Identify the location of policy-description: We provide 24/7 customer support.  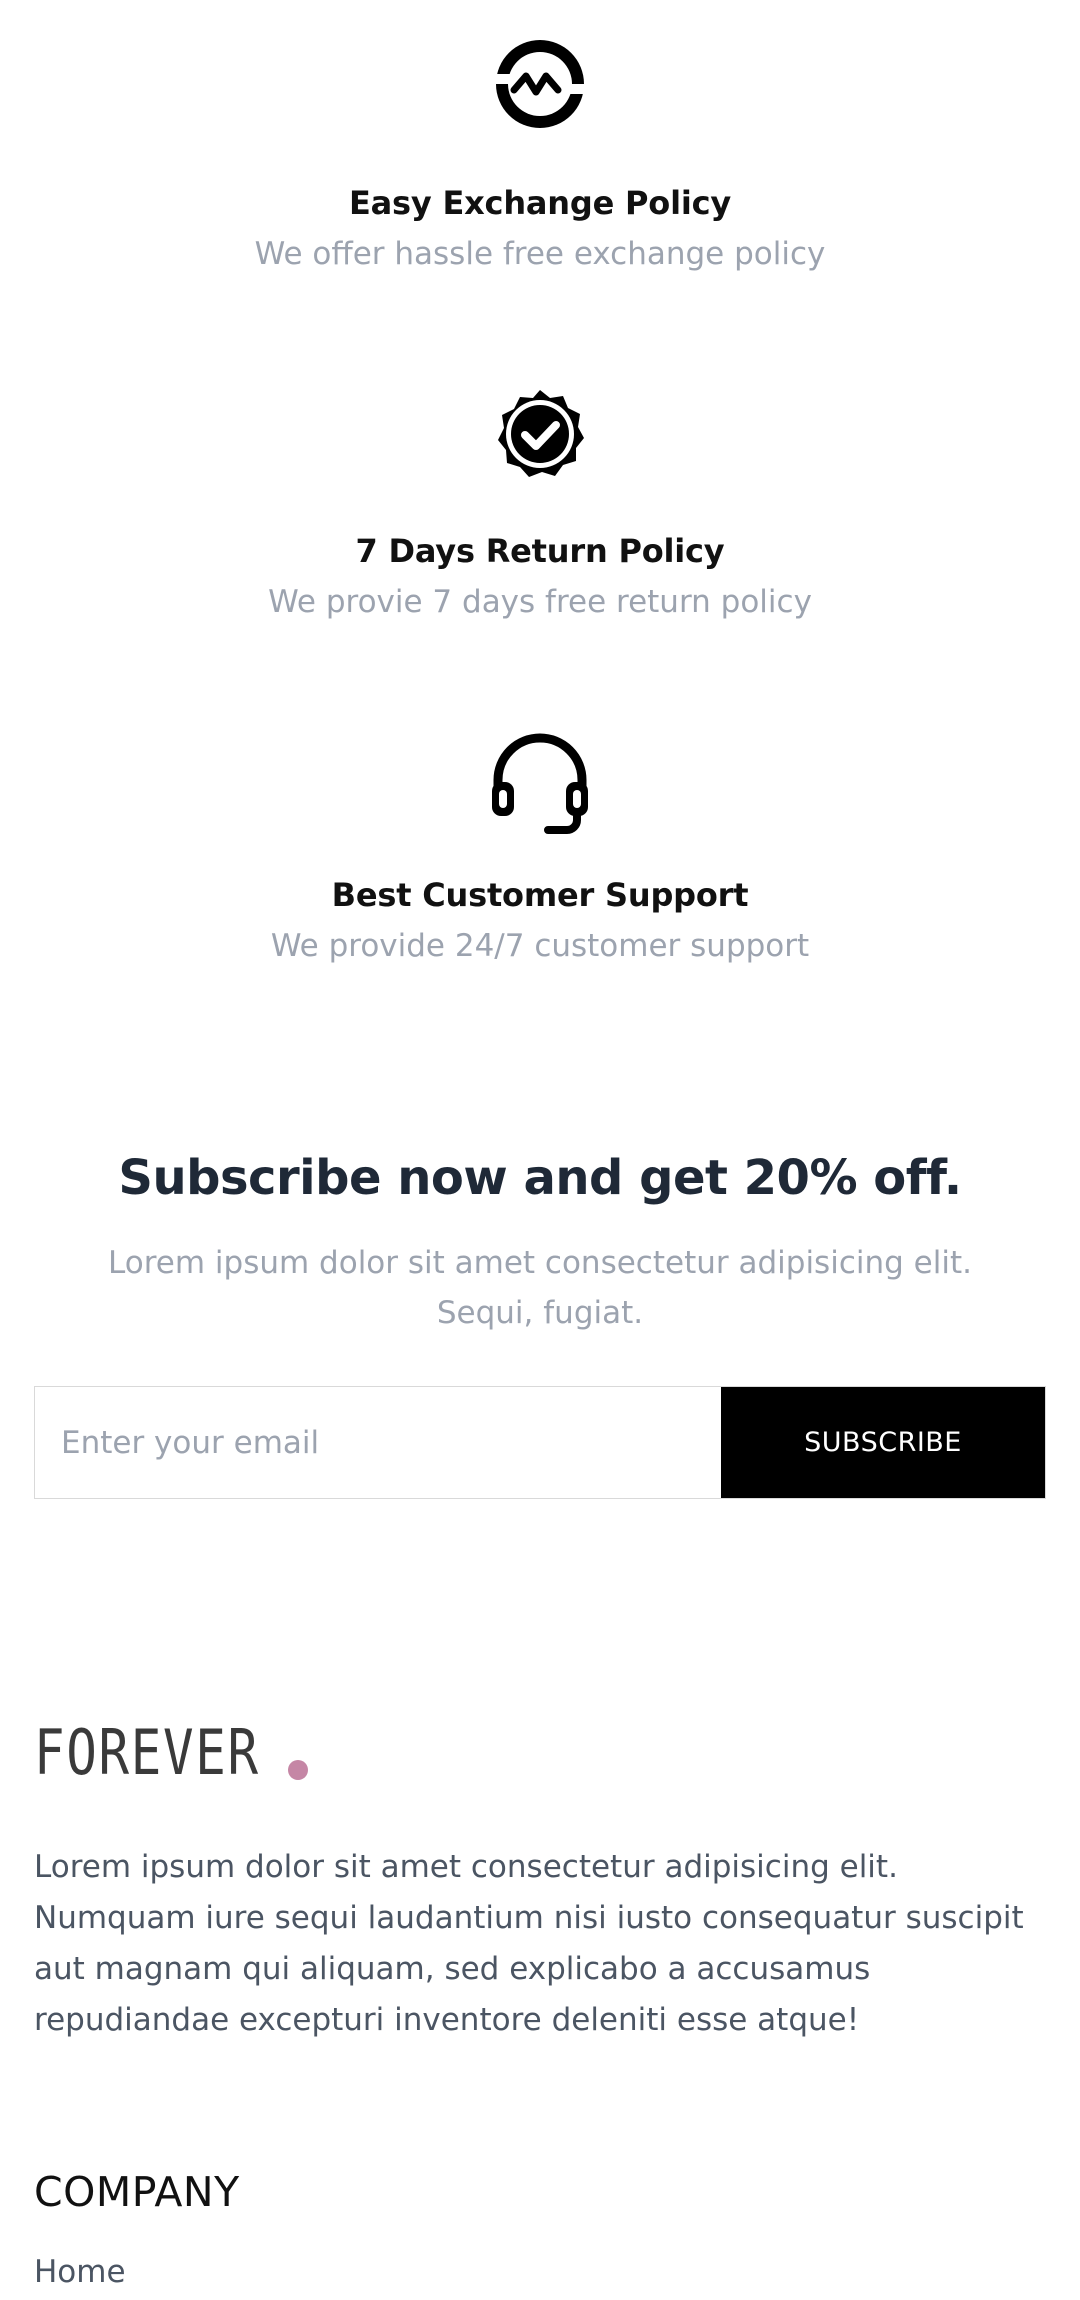
(540, 946).